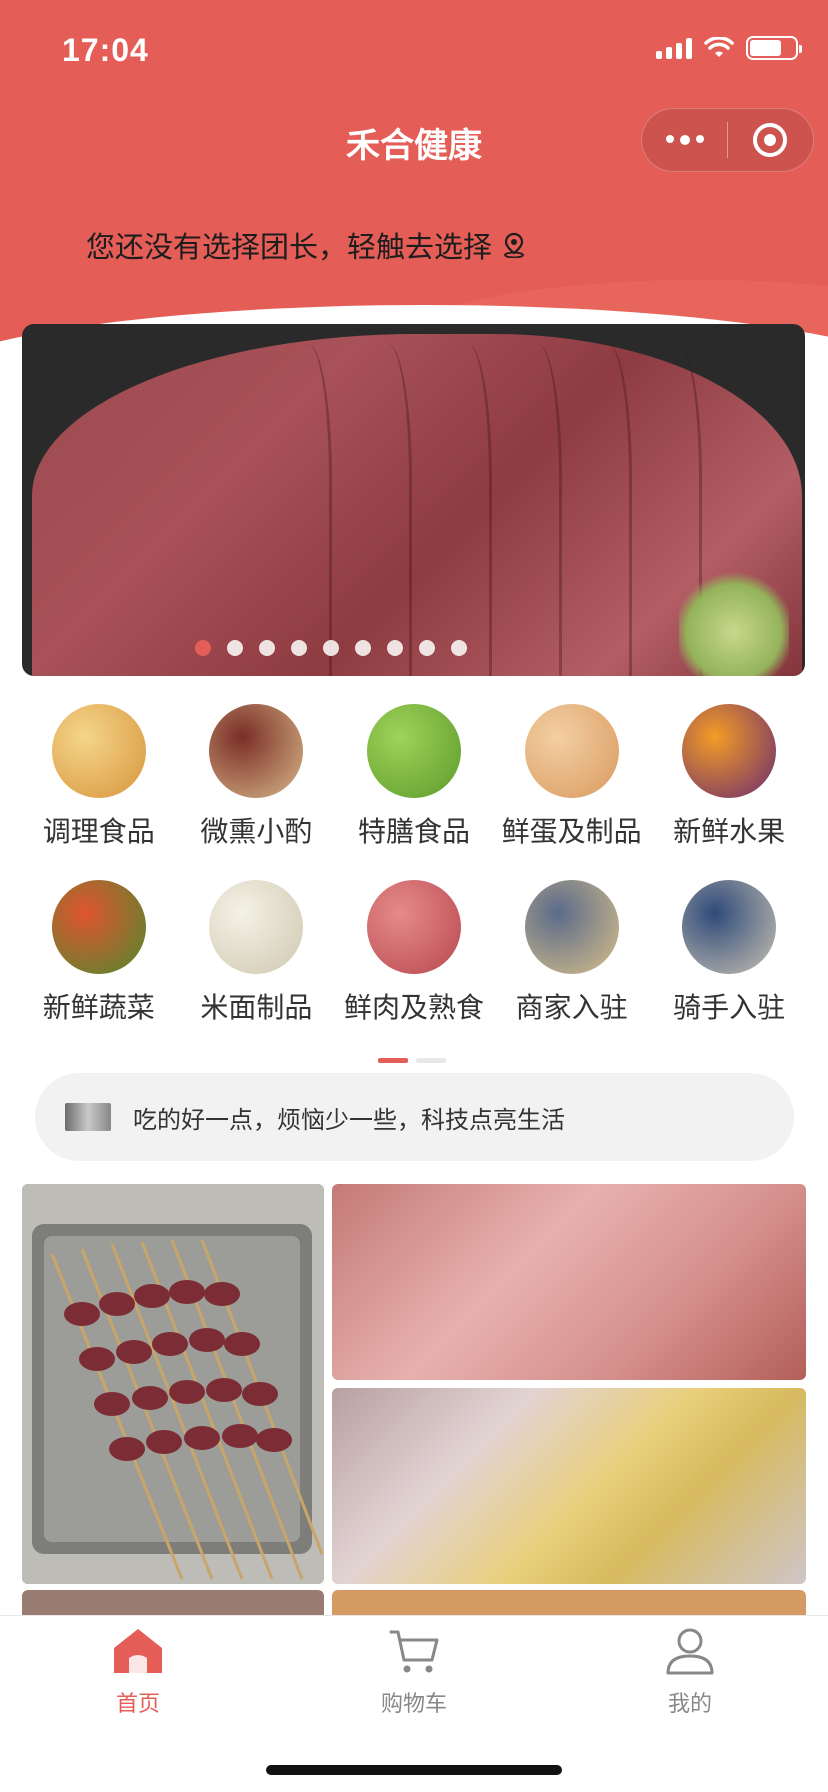 The width and height of the screenshot is (828, 1792). What do you see at coordinates (413, 1007) in the screenshot?
I see `category-label: 鲜肉及熟食` at bounding box center [413, 1007].